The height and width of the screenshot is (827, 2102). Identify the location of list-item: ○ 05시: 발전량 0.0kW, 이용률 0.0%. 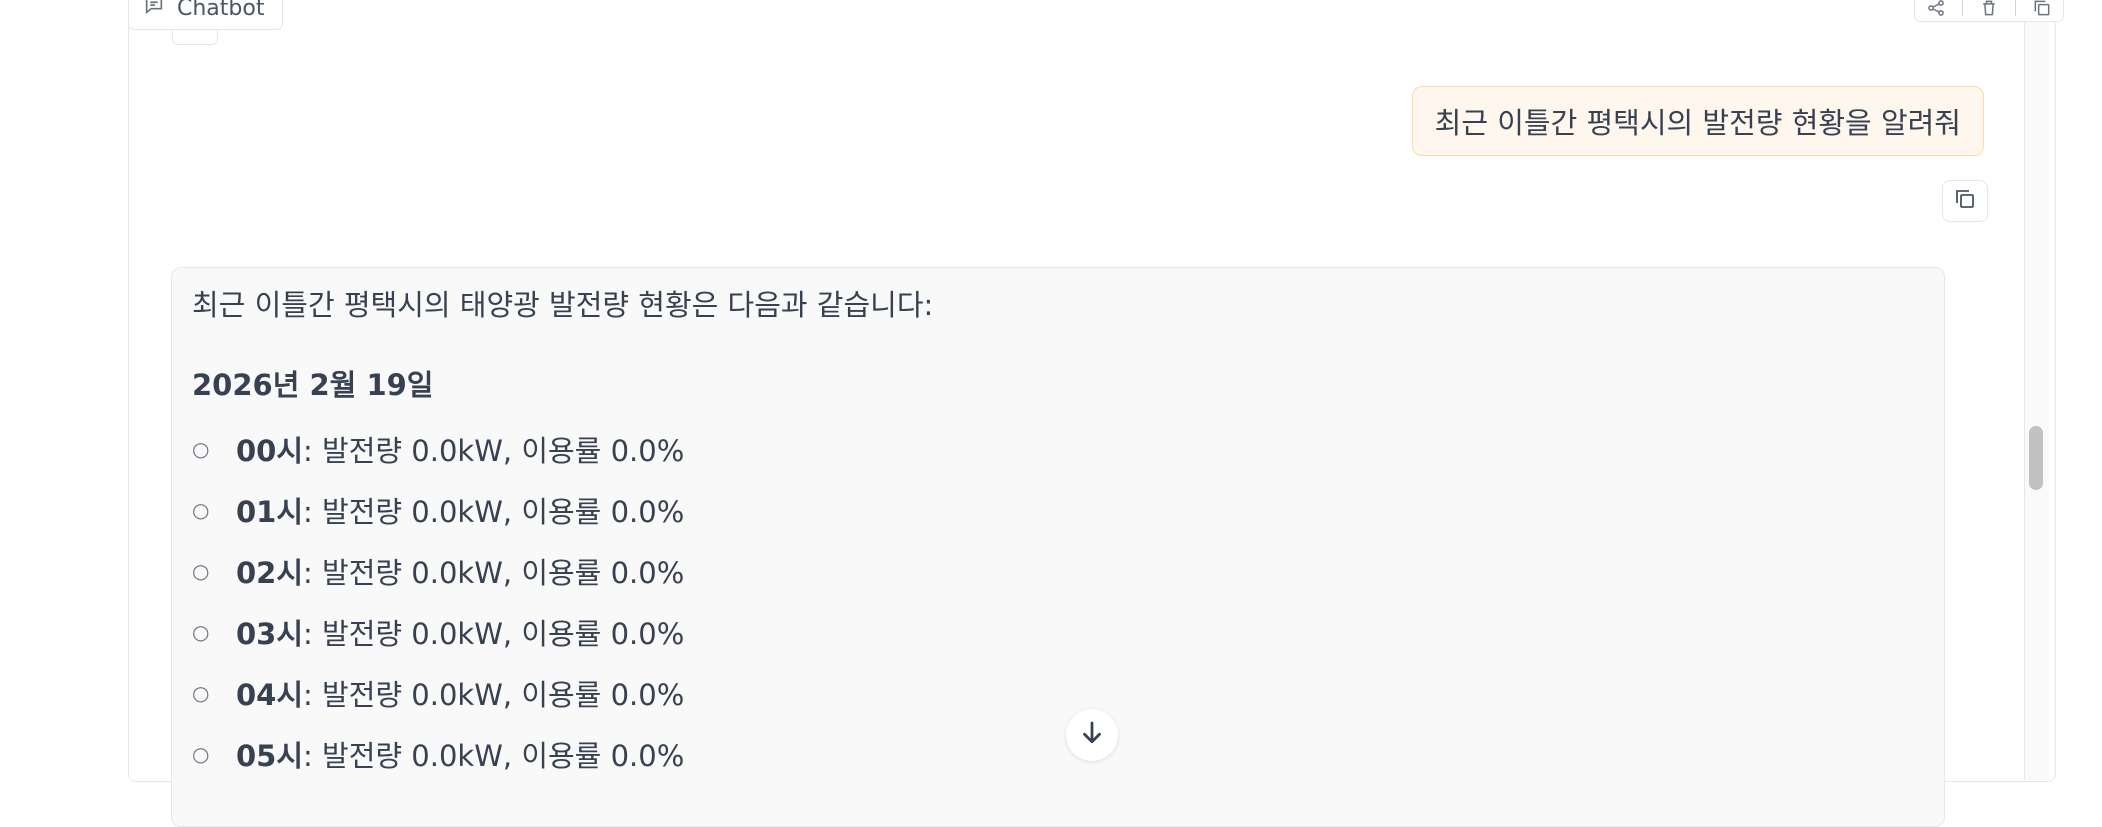
(438, 753).